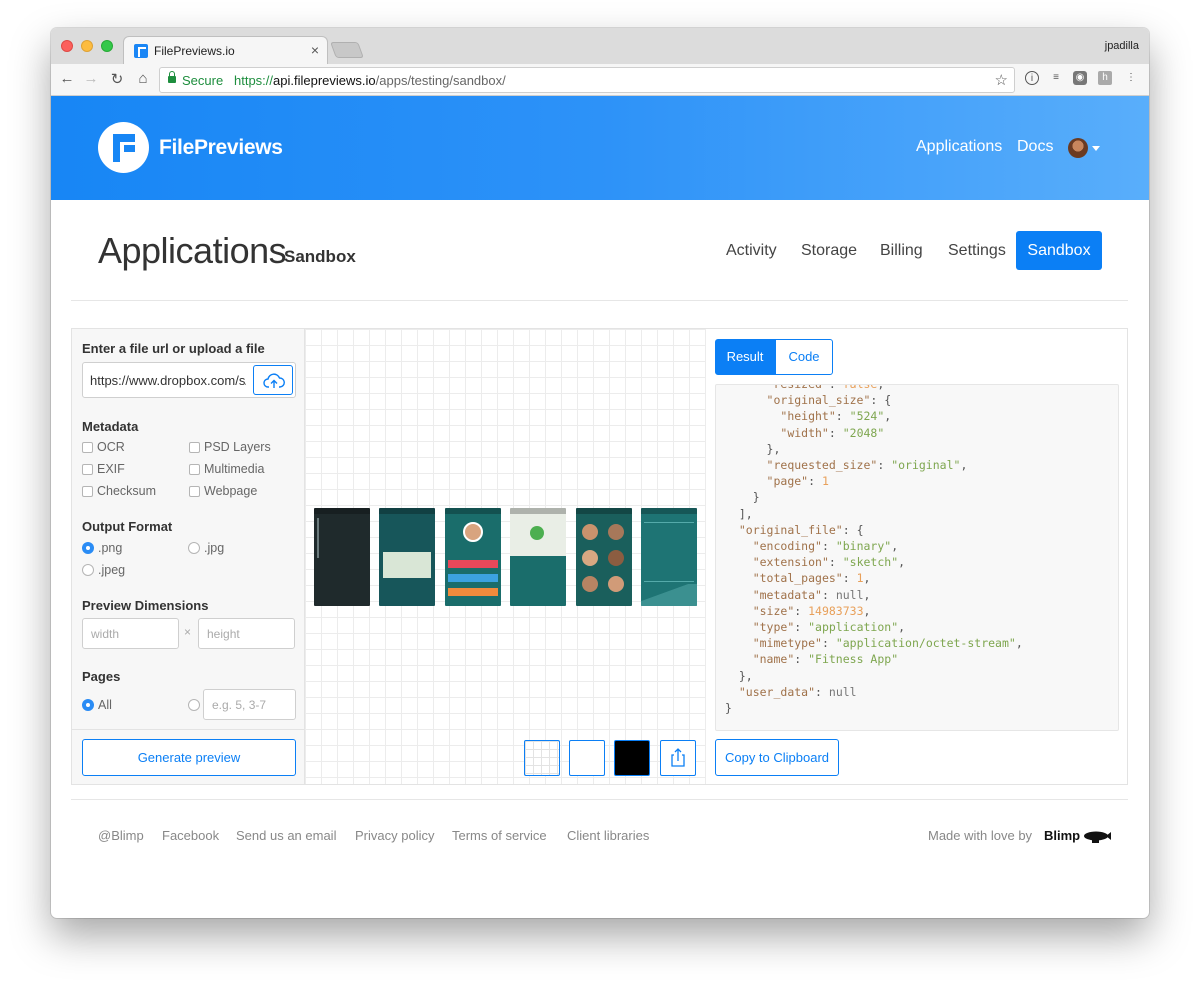 The width and height of the screenshot is (1200, 991). Describe the element at coordinates (1062, 835) in the screenshot. I see `blimp-logo-text: Blimp` at that location.